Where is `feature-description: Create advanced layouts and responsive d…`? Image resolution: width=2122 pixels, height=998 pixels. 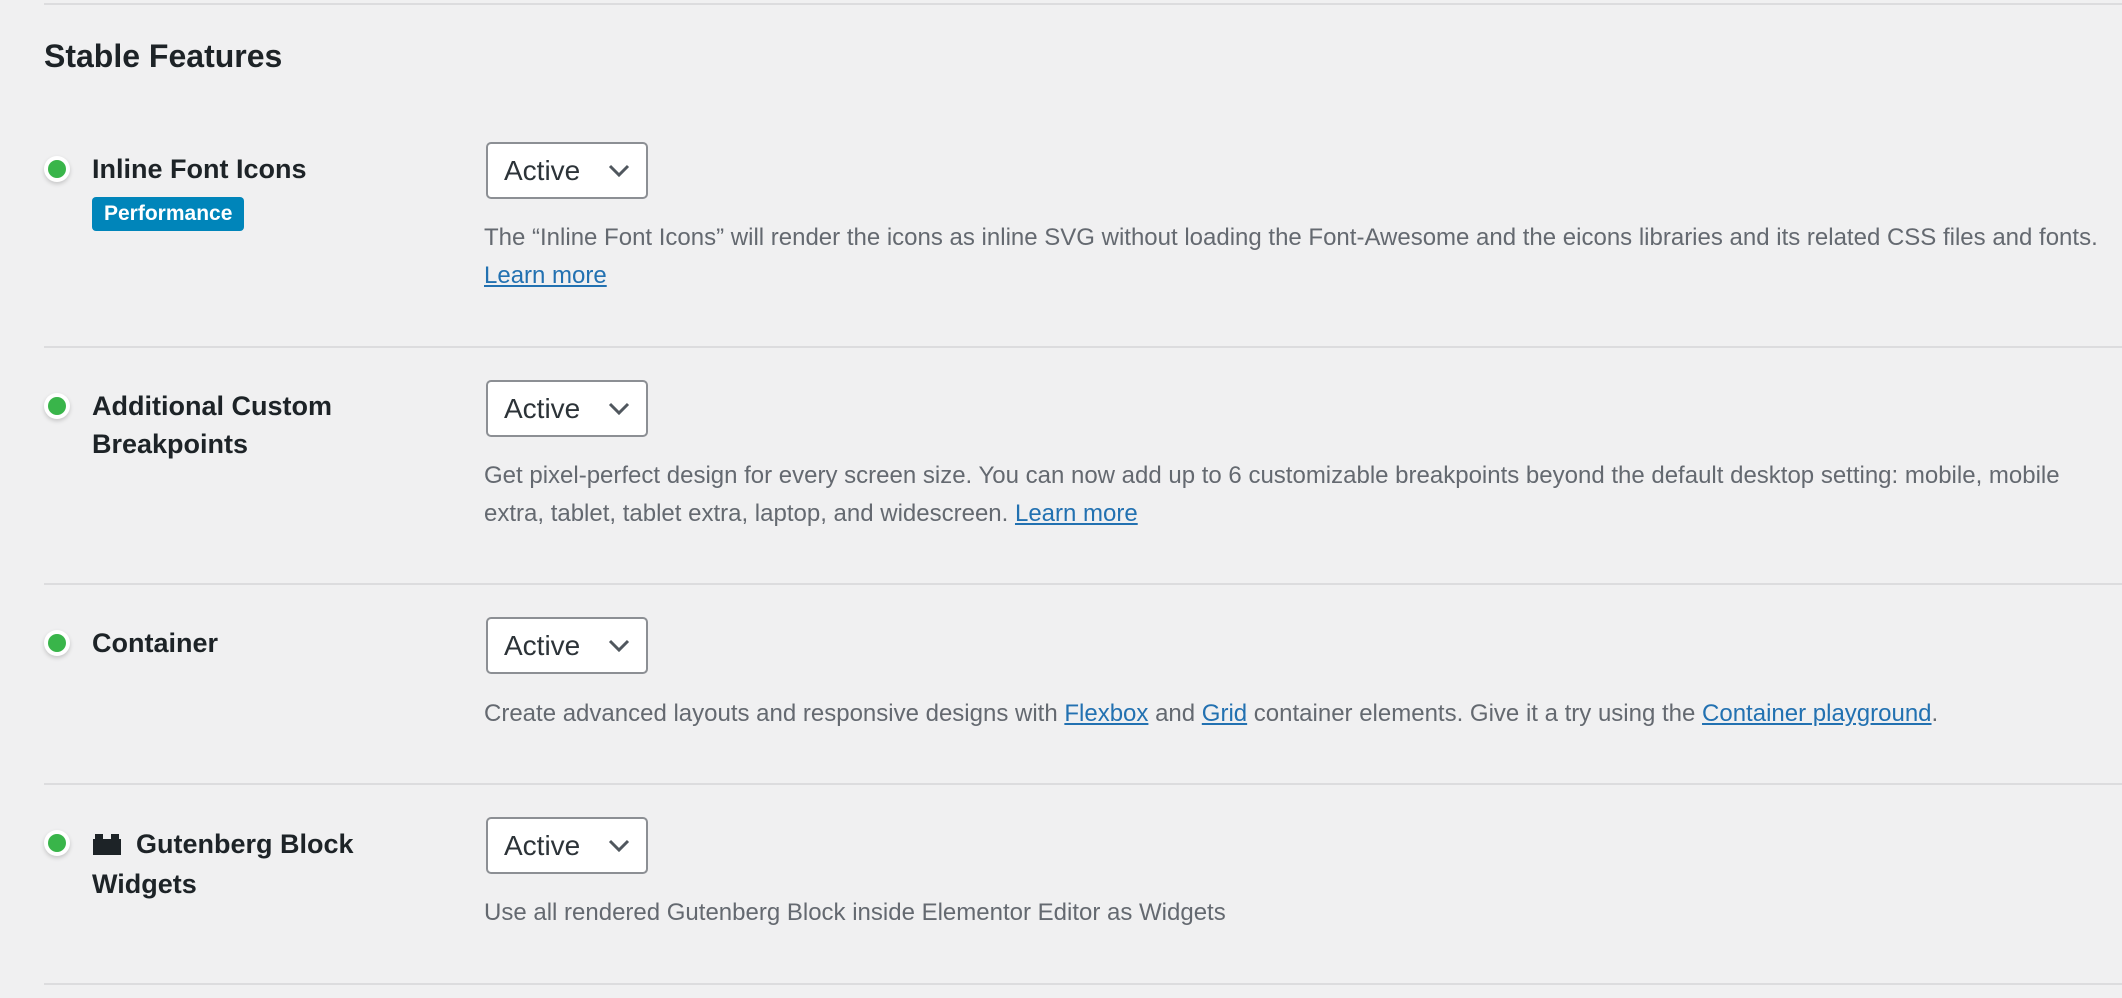
feature-description: Create advanced layouts and responsive d… is located at coordinates (1211, 713).